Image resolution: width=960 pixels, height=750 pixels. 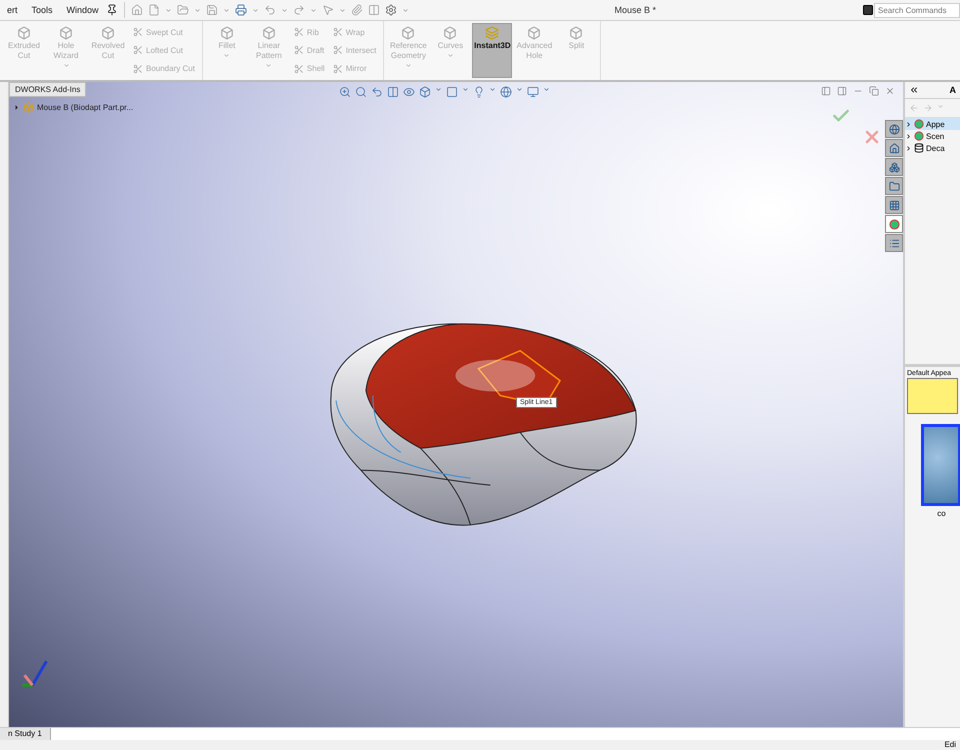 What do you see at coordinates (35, 673) in the screenshot?
I see `axis-triad-icon` at bounding box center [35, 673].